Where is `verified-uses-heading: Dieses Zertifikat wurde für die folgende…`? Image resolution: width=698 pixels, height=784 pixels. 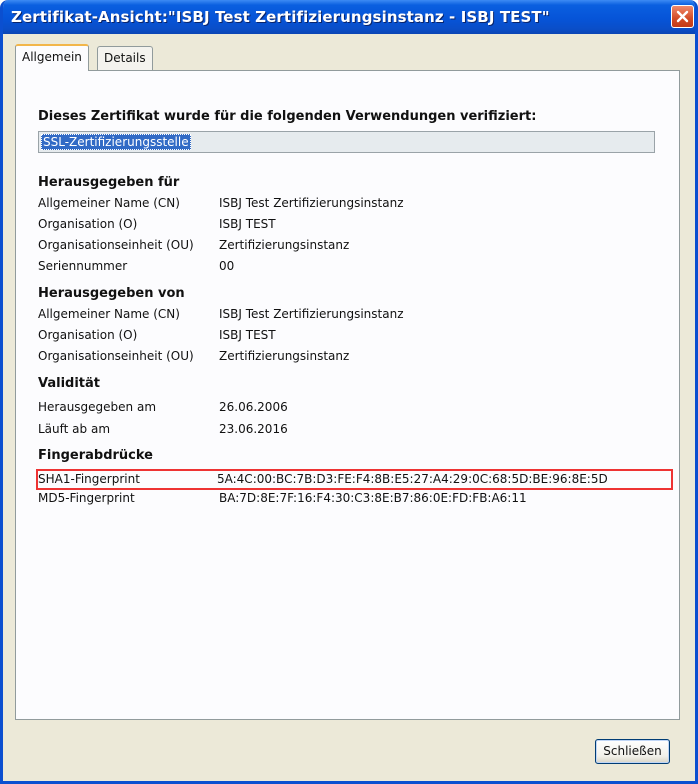 verified-uses-heading: Dieses Zertifikat wurde für die folgende… is located at coordinates (287, 116).